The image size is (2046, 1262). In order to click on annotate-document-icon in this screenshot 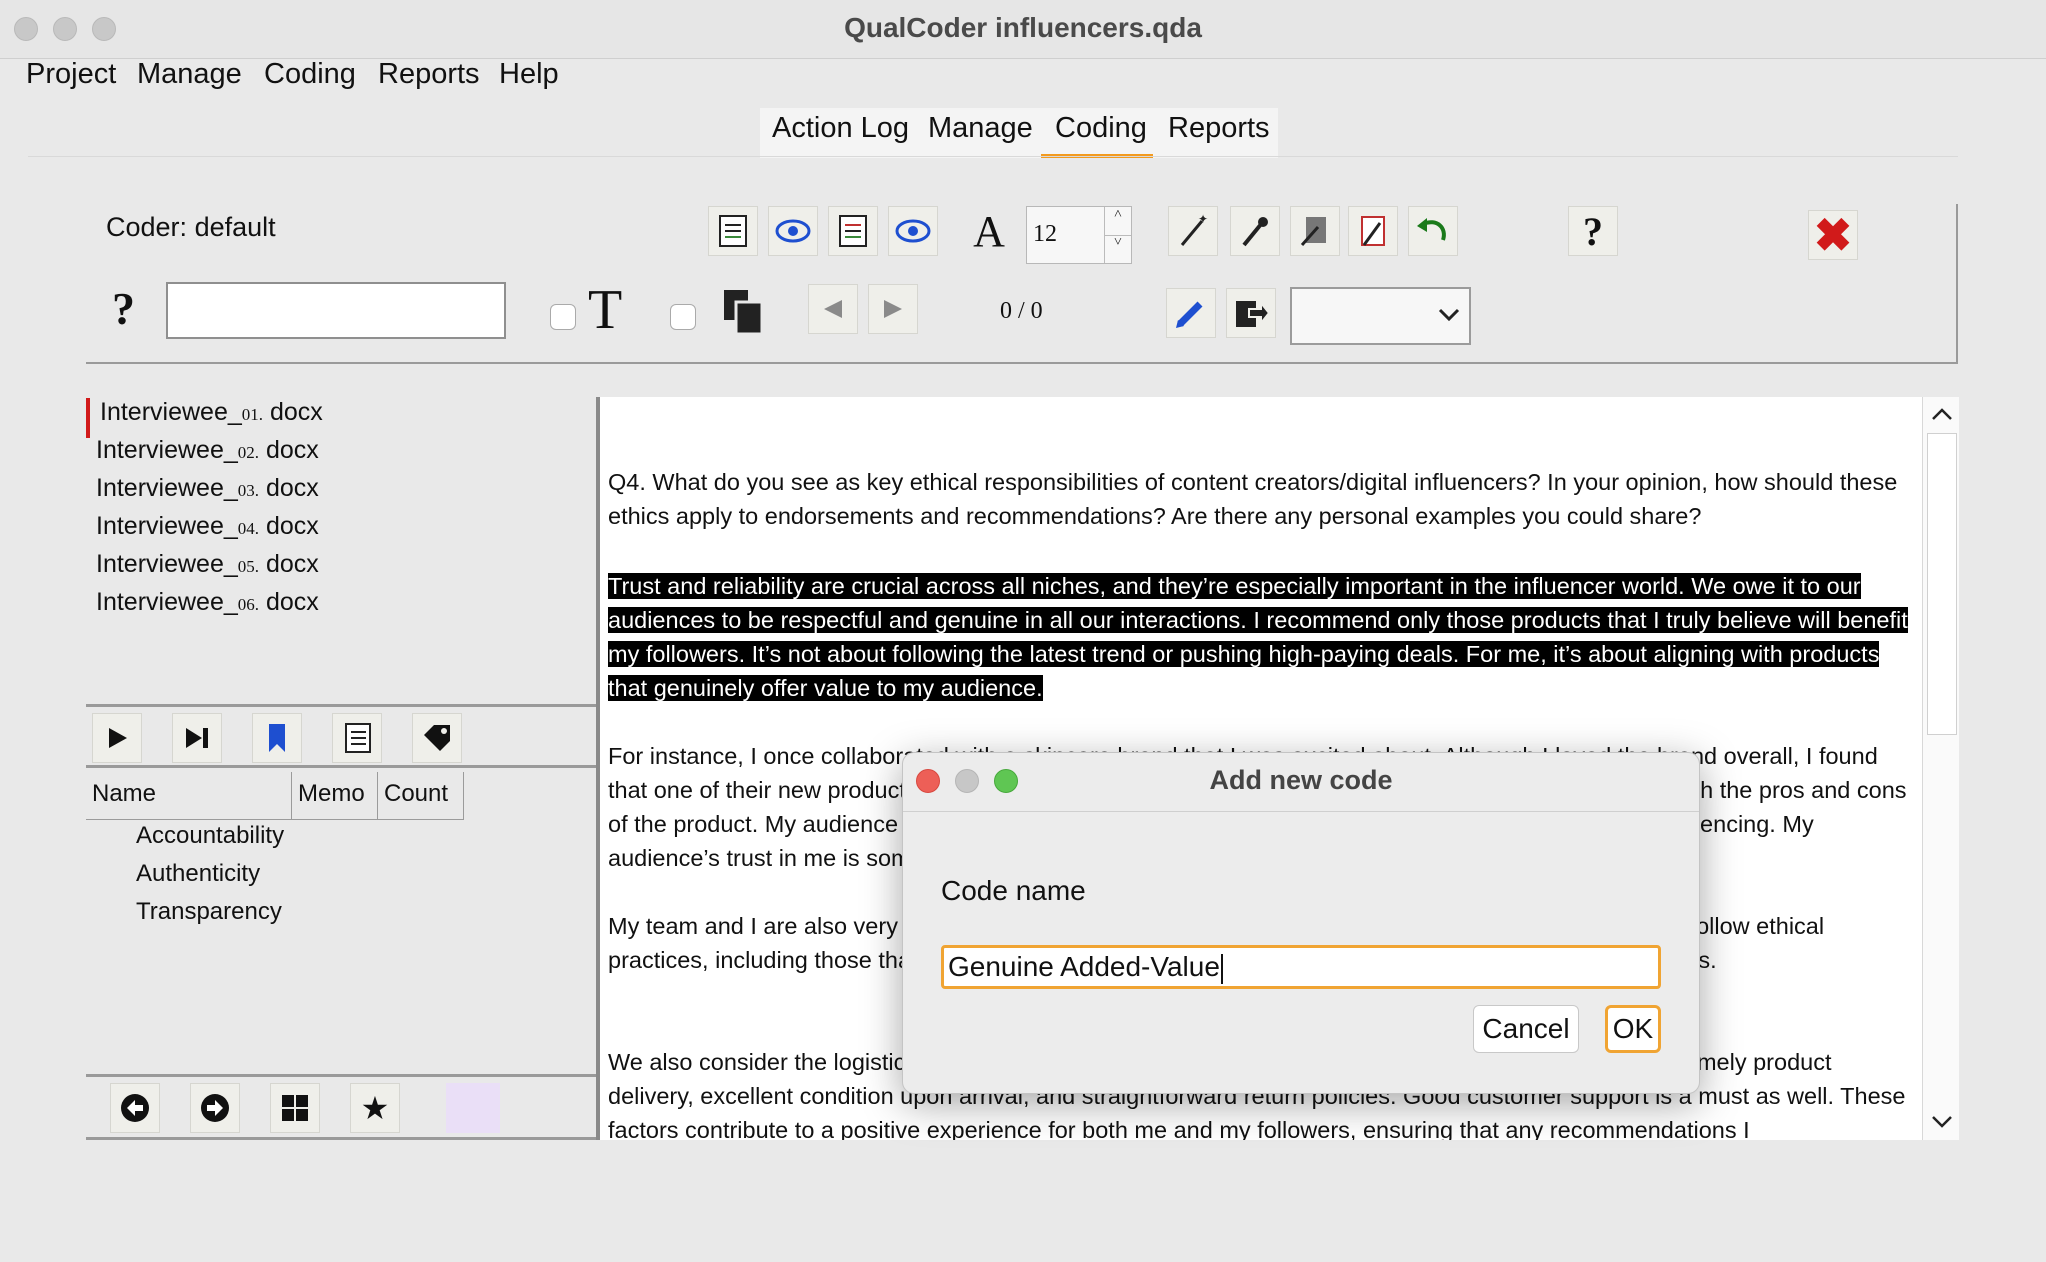, I will do `click(733, 231)`.